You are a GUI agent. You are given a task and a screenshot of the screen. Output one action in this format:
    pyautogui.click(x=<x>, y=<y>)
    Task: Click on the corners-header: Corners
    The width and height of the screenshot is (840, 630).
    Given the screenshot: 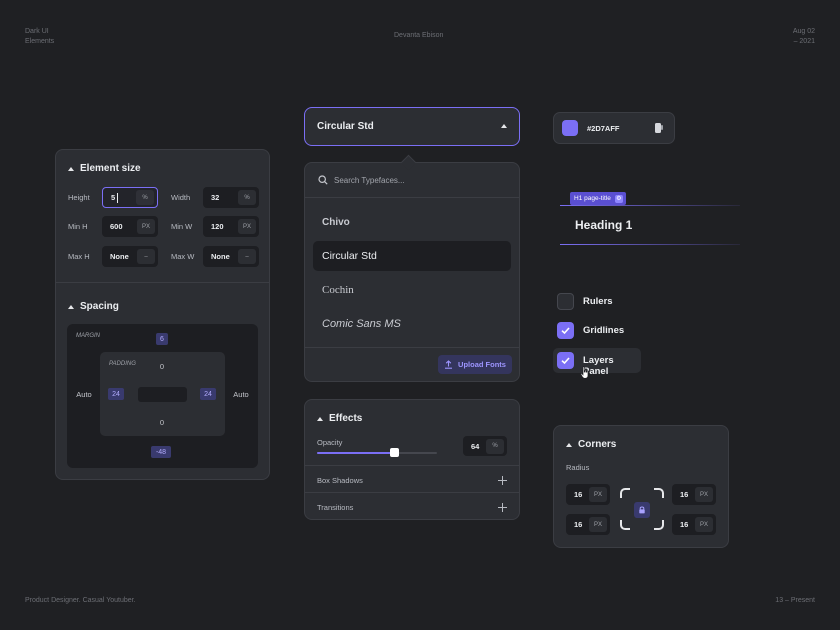 What is the action you would take?
    pyautogui.click(x=591, y=444)
    